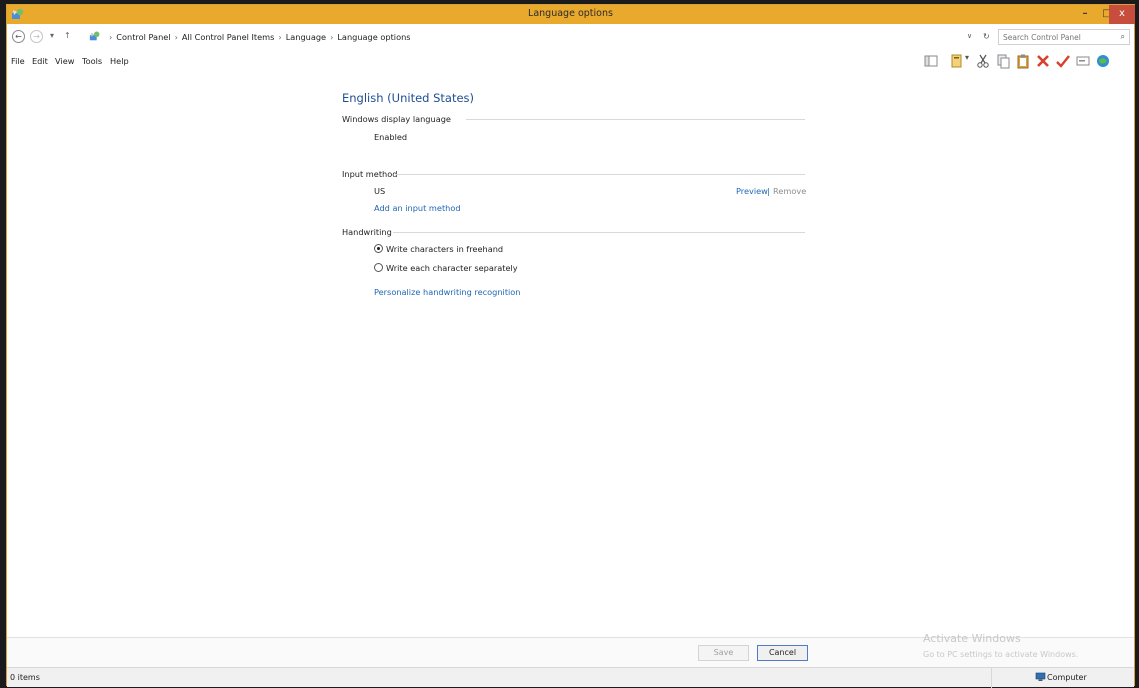  What do you see at coordinates (1001, 654) in the screenshot?
I see `activation-watermark-text: Go to PC settings to activate Windows.` at bounding box center [1001, 654].